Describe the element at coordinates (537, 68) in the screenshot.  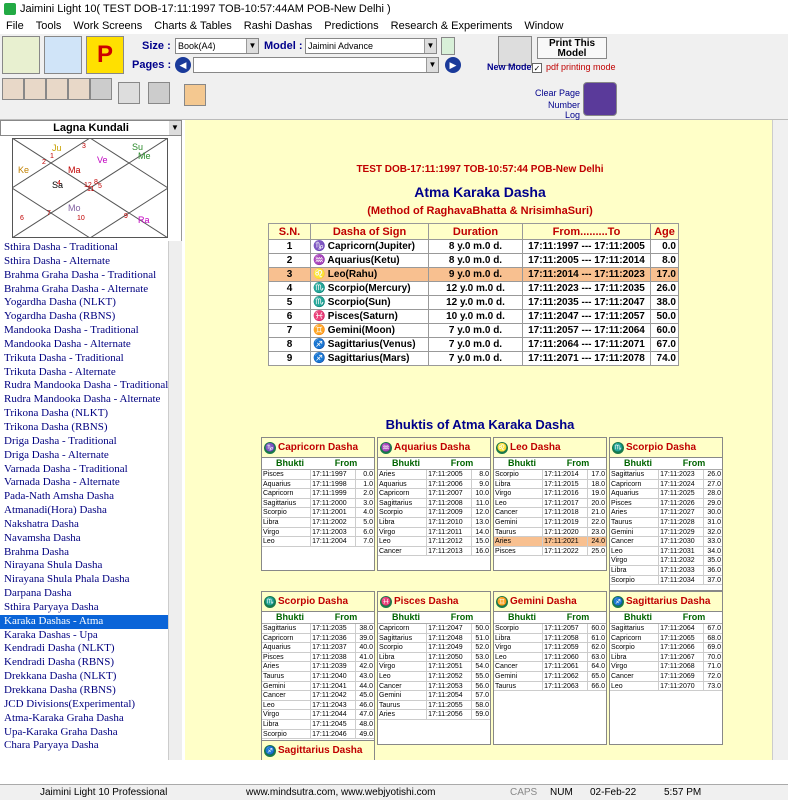
I see `pdf-checkbox: ✓` at that location.